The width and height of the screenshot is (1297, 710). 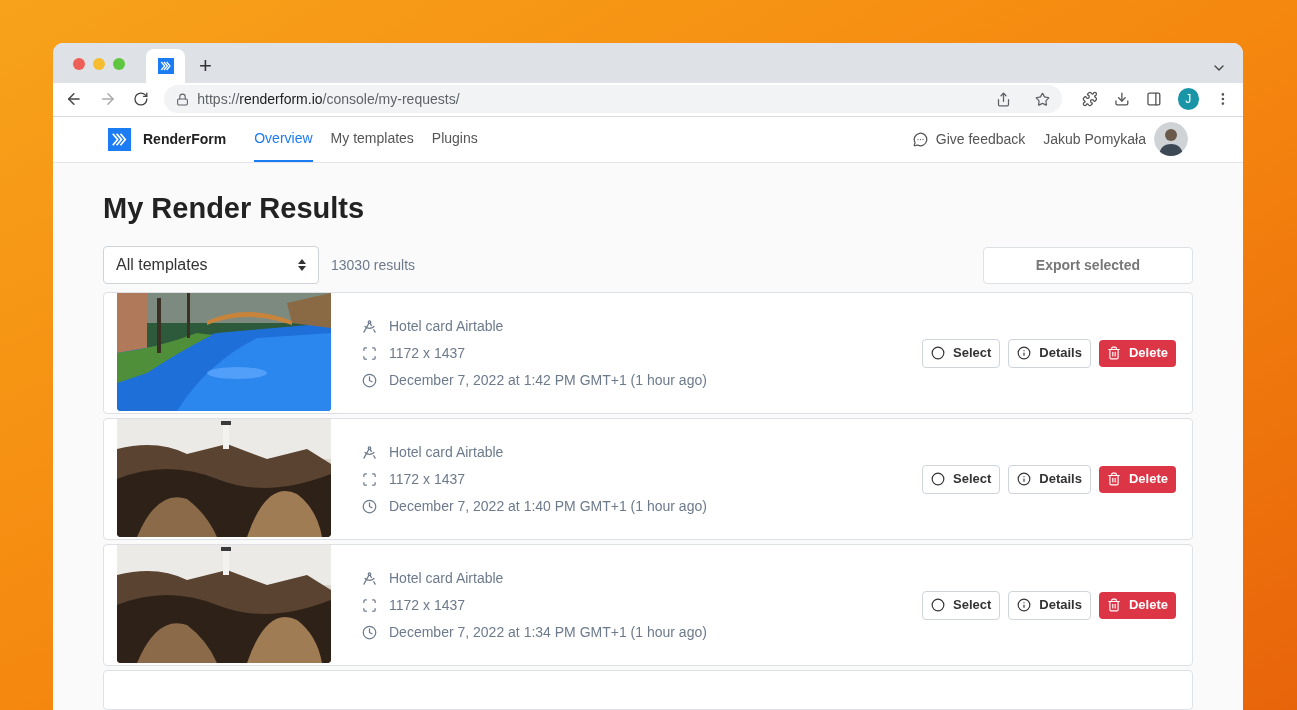 What do you see at coordinates (183, 99) in the screenshot?
I see `lock-icon` at bounding box center [183, 99].